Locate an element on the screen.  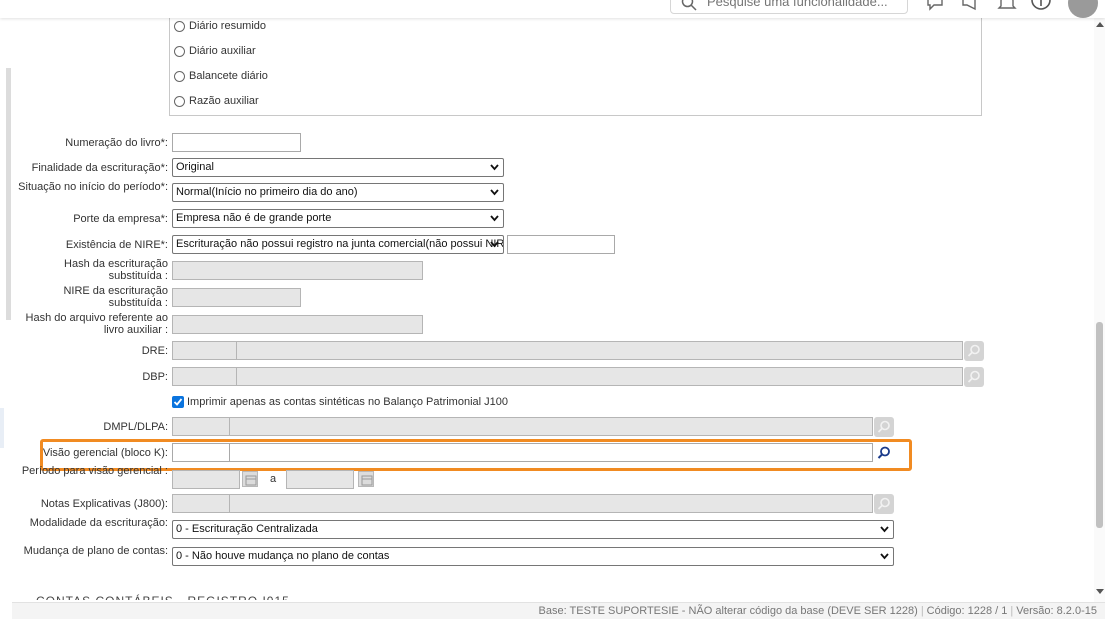
help-icon is located at coordinates (1041, 6).